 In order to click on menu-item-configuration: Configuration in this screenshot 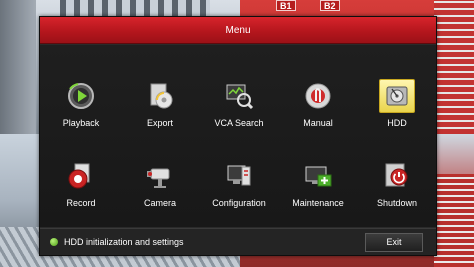, I will do `click(239, 186)`.